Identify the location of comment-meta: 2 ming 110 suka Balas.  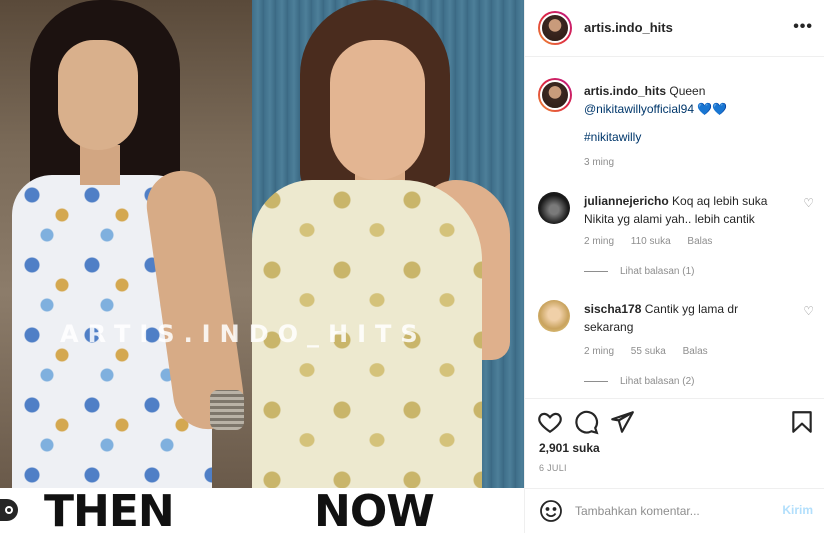
(655, 241).